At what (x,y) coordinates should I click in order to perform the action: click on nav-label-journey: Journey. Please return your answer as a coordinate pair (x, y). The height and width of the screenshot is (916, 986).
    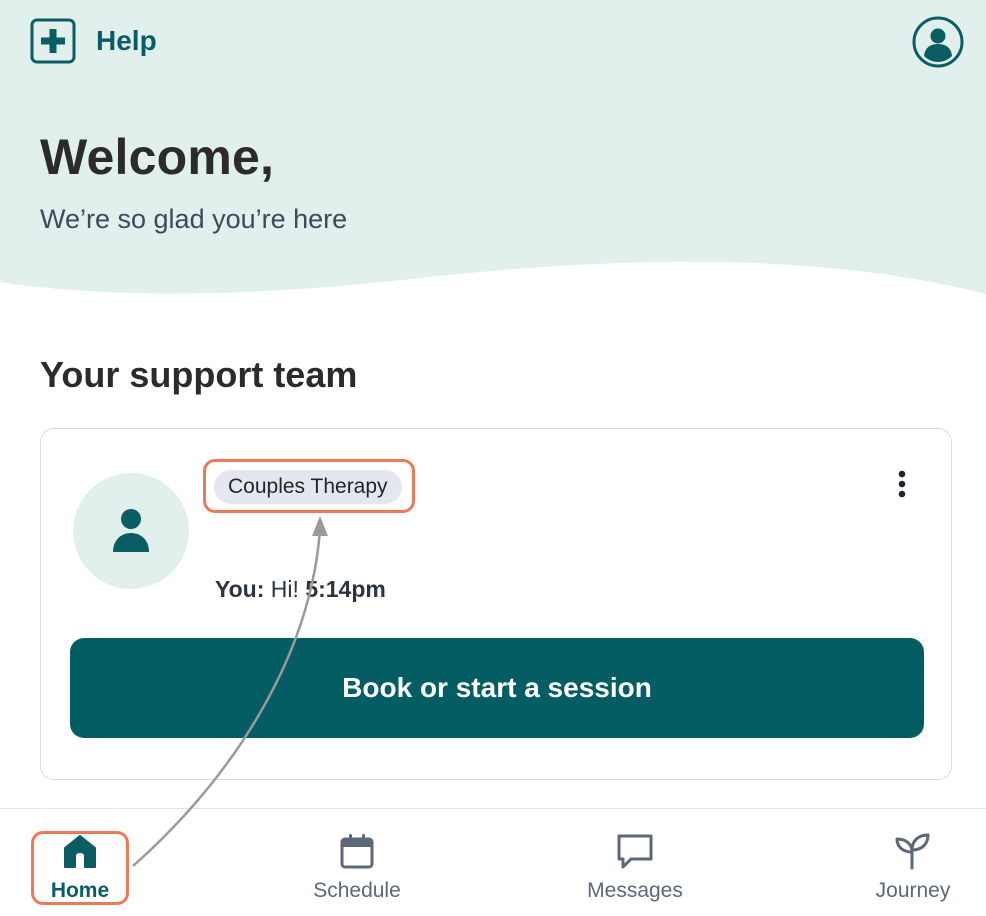
    Looking at the image, I should click on (913, 890).